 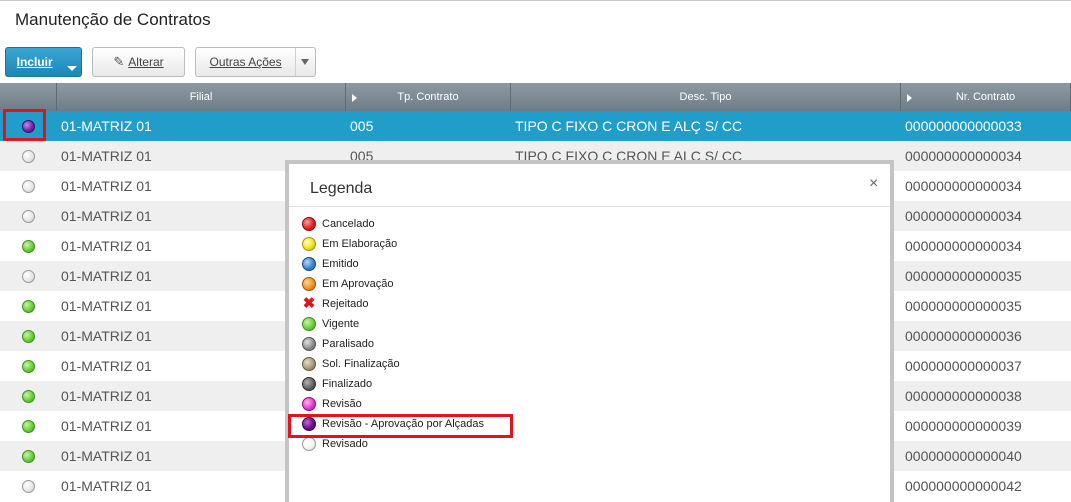 I want to click on column-header-tp-contrato: Tp. Contrato, so click(x=428, y=97).